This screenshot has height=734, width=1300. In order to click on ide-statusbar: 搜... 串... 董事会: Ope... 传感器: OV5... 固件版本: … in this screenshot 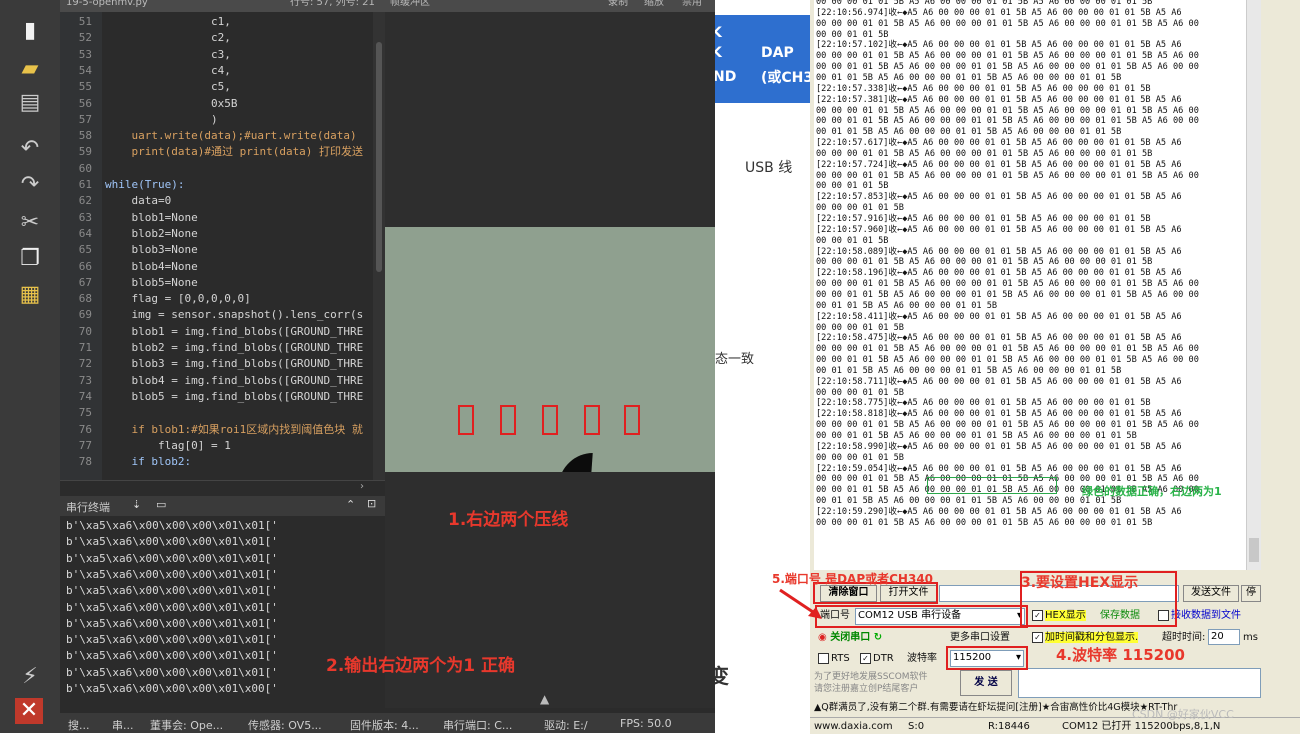, I will do `click(387, 723)`.